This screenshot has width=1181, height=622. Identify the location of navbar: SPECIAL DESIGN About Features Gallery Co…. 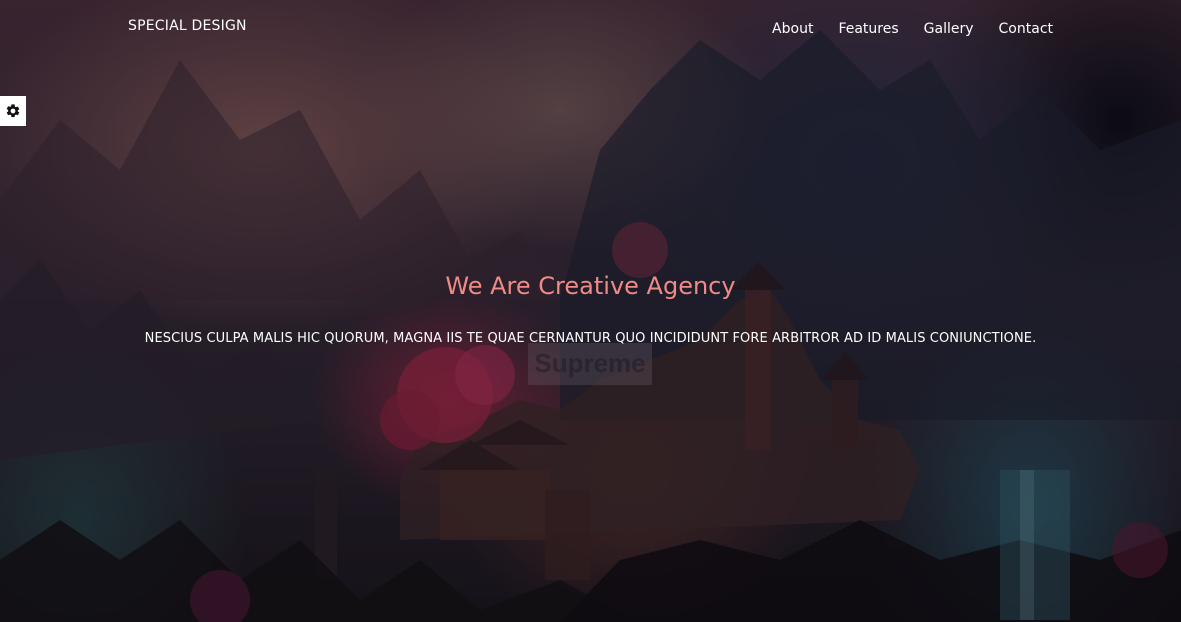
(590, 28).